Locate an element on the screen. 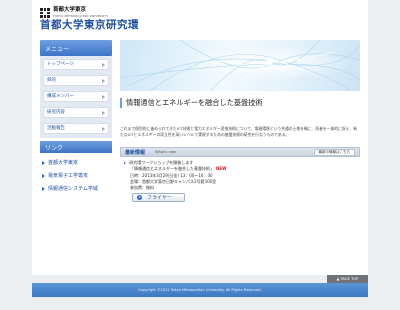  link-info-comm-systems: 情報通信システム学域 is located at coordinates (77, 188).